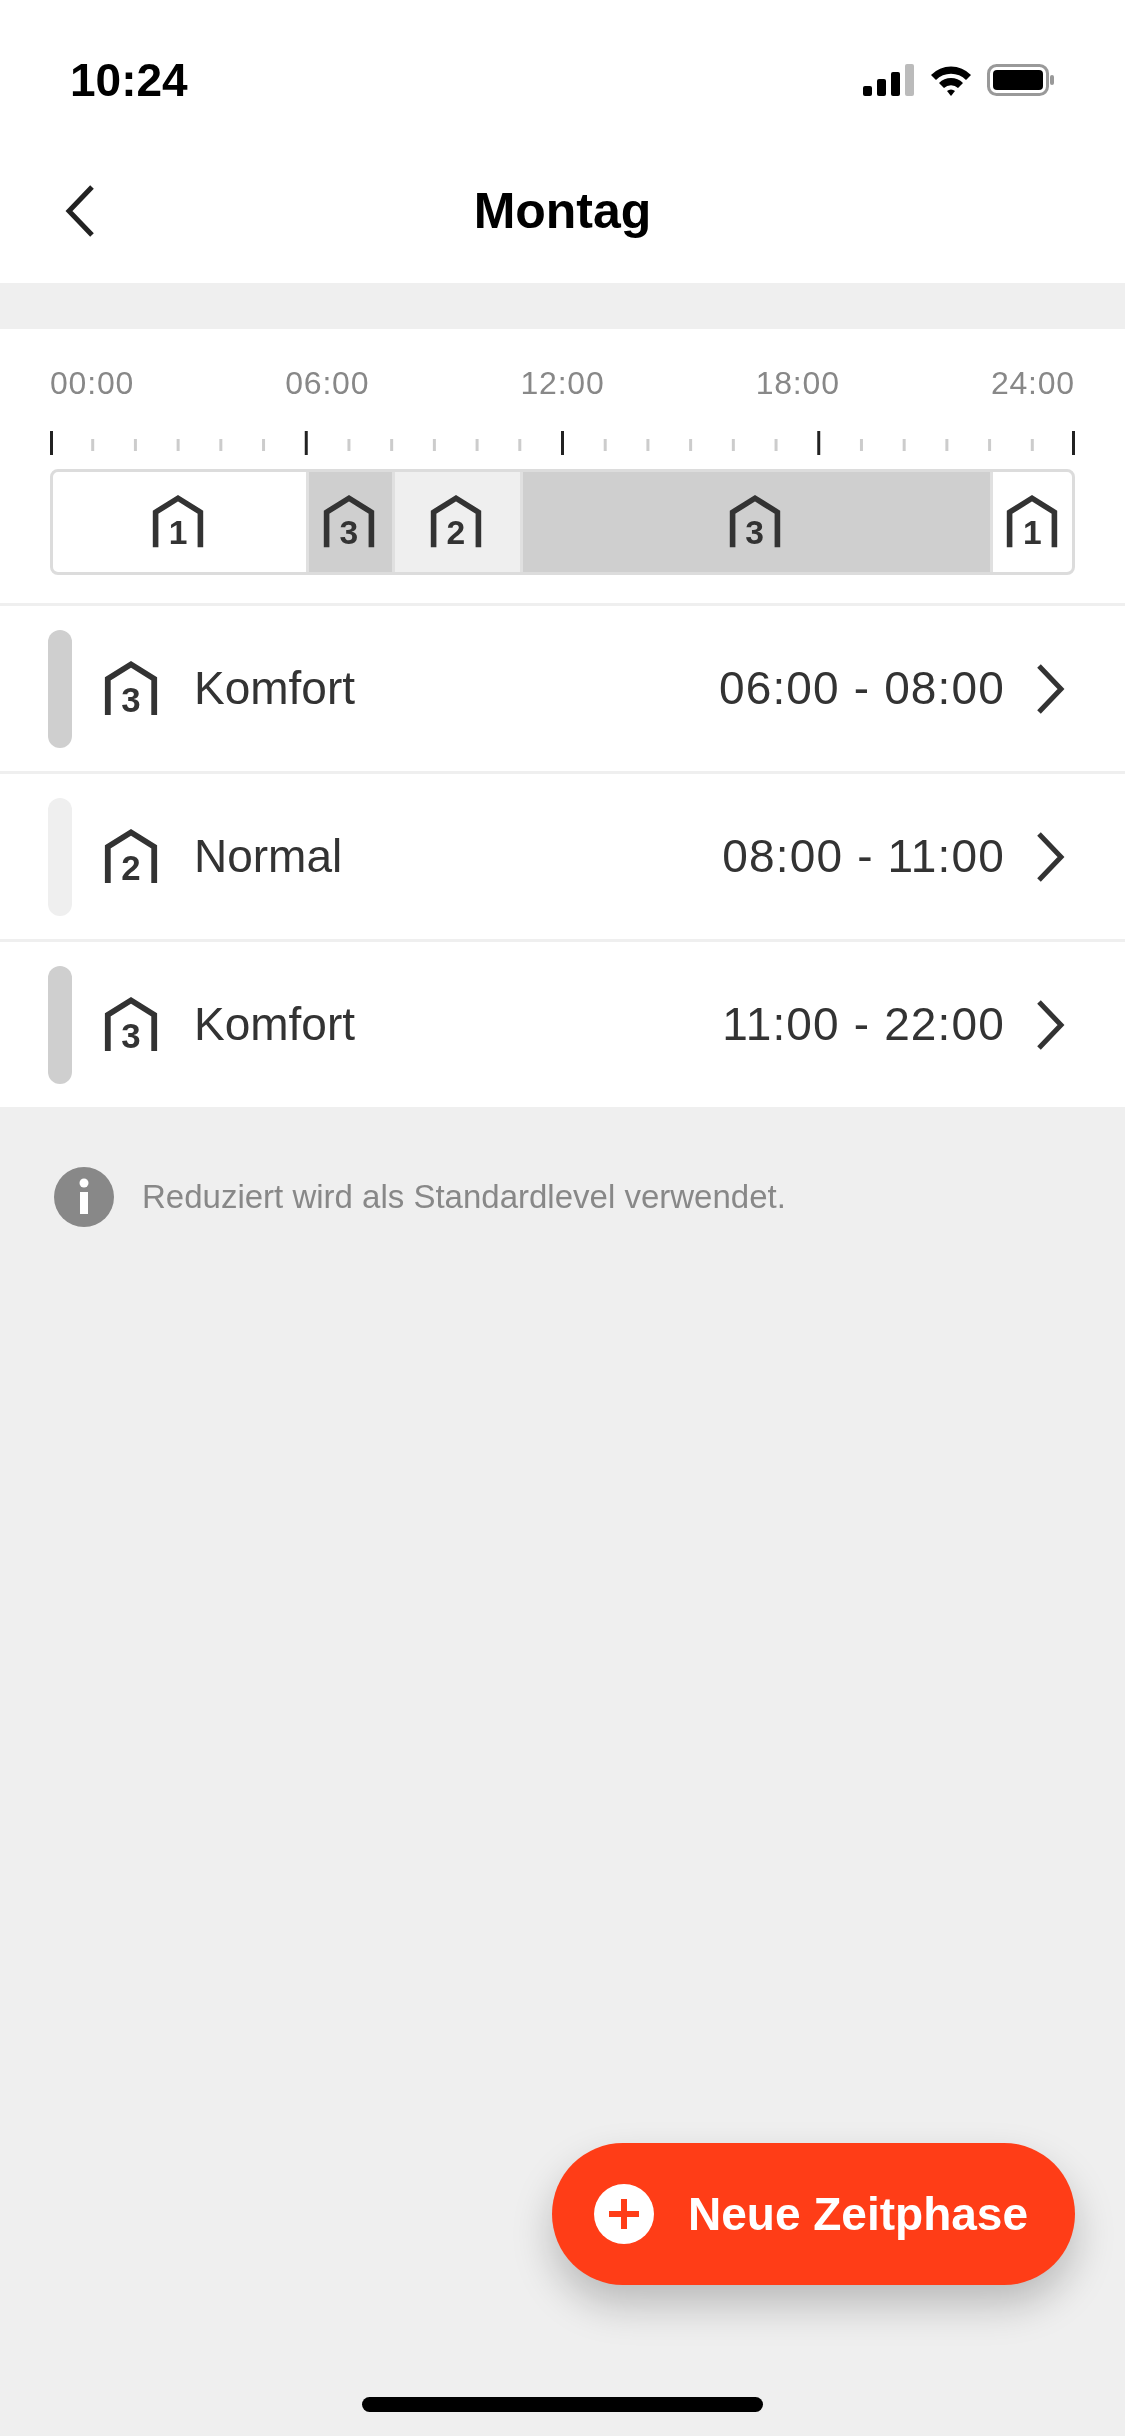  Describe the element at coordinates (562, 211) in the screenshot. I see `page-title: Montag` at that location.